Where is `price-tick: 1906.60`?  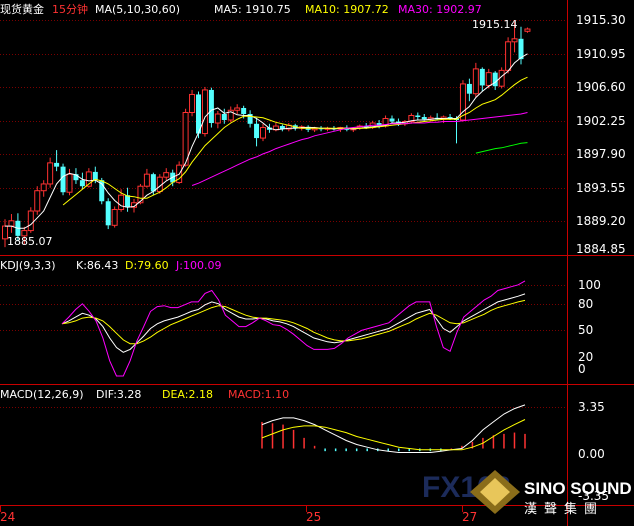
price-tick: 1906.60 is located at coordinates (601, 87).